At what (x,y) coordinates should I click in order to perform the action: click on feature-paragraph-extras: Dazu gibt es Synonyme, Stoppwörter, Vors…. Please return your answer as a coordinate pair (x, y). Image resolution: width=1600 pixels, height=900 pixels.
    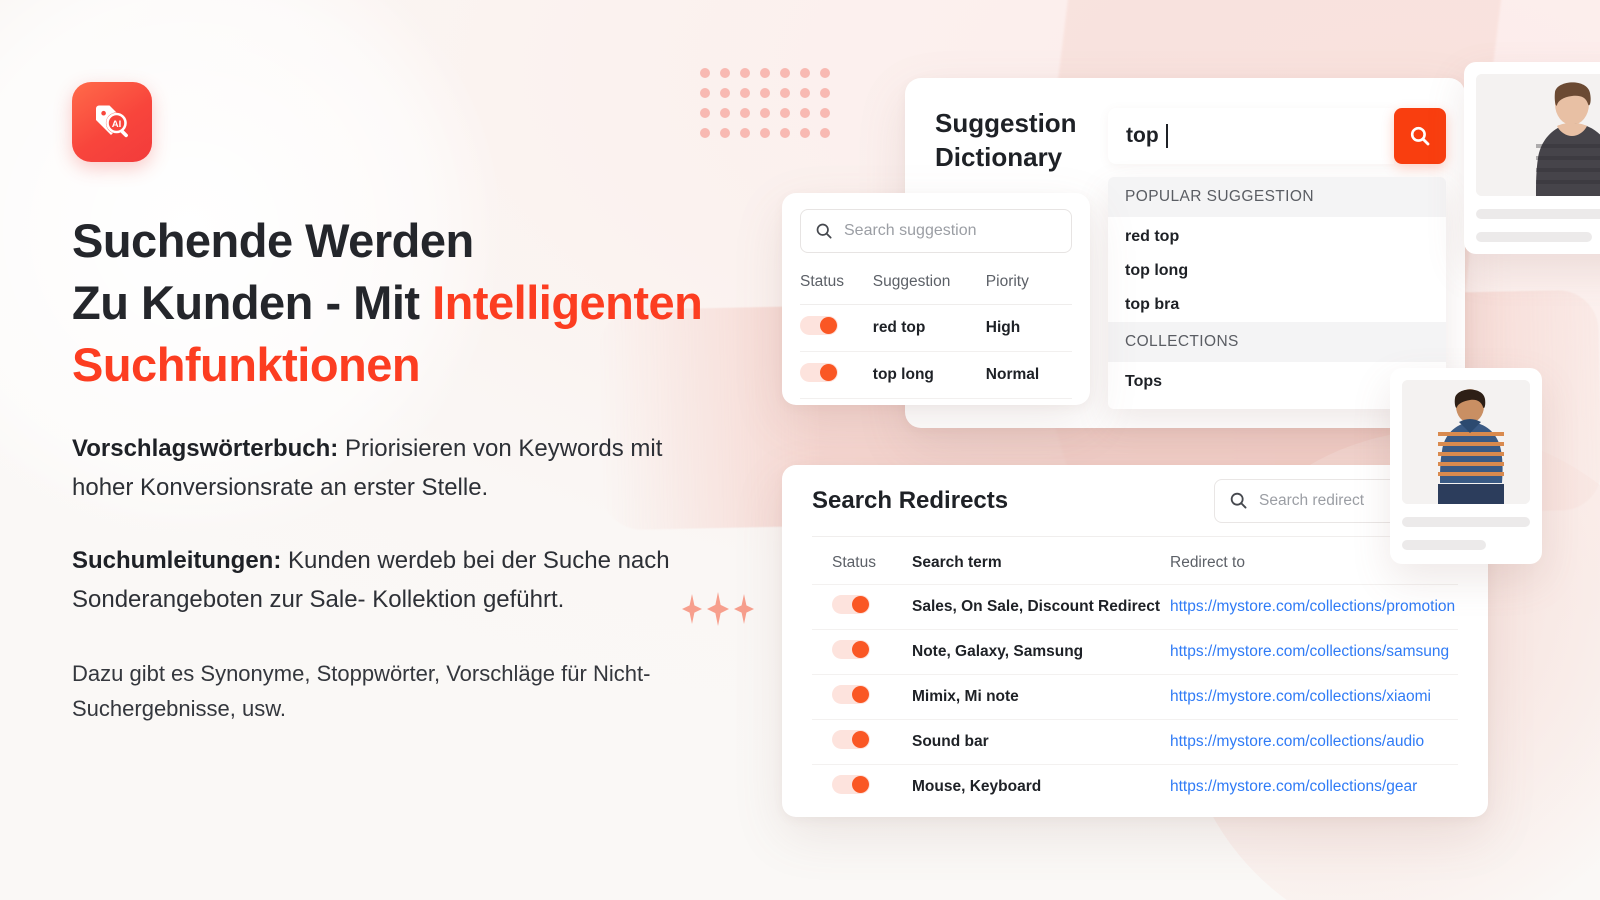
    Looking at the image, I should click on (361, 691).